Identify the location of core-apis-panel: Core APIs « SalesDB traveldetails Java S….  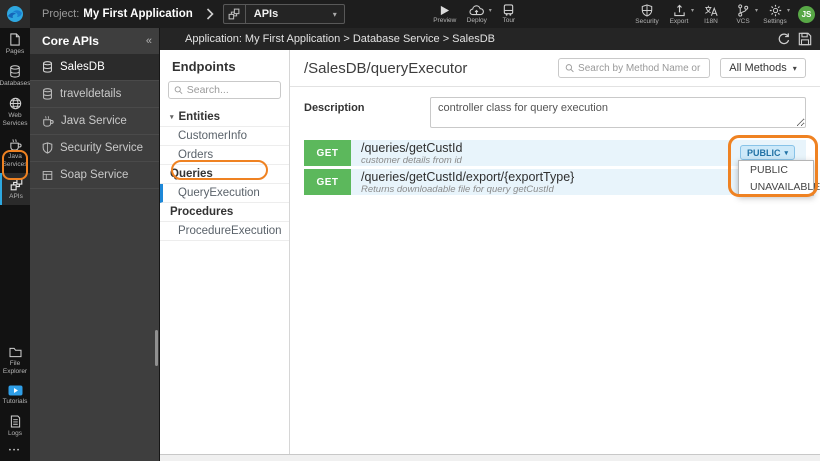
(95, 244).